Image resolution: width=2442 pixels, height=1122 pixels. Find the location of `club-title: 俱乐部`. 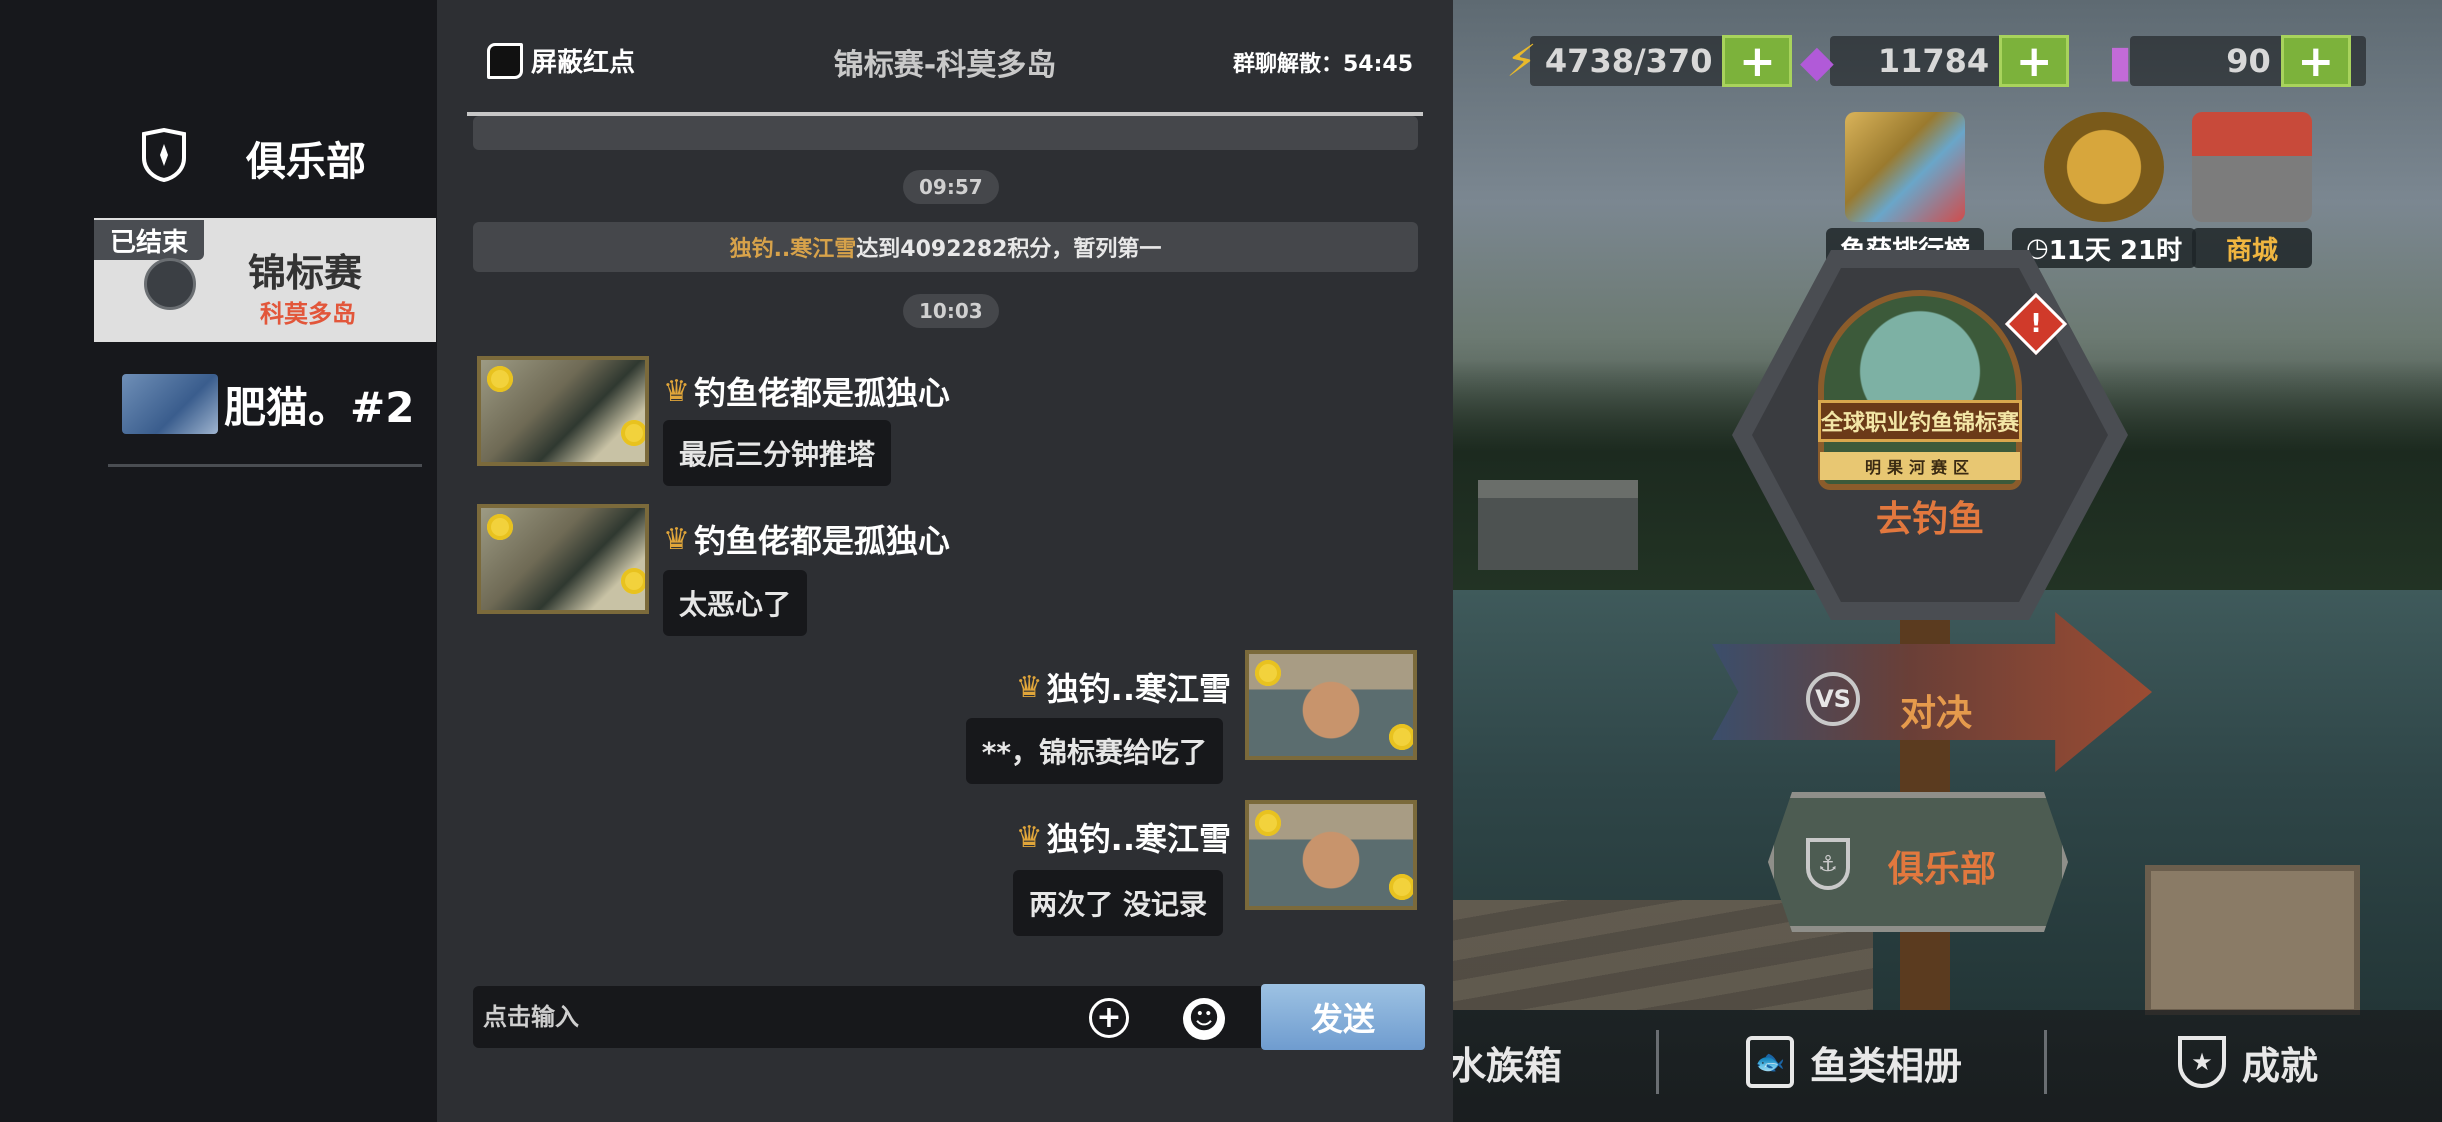

club-title: 俱乐部 is located at coordinates (306, 162).